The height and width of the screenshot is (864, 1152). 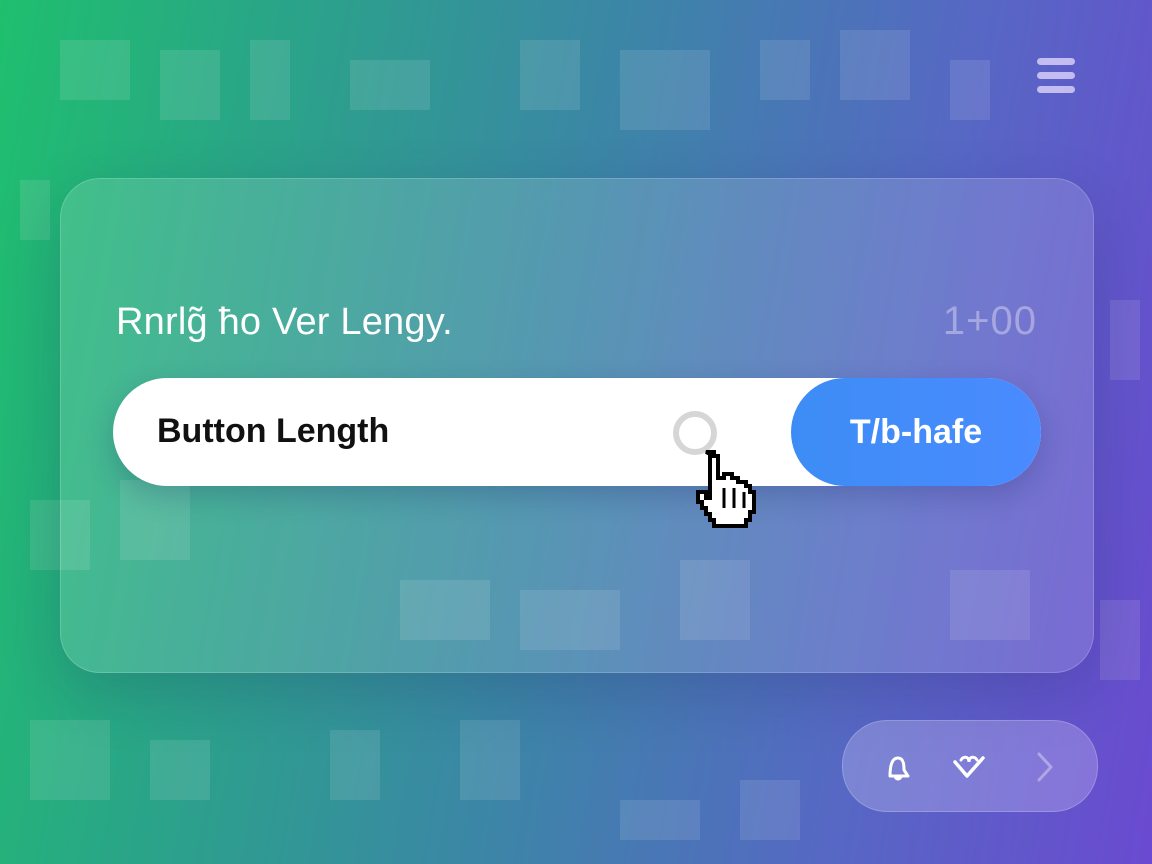 I want to click on card-title: Rnrlg̃ ħo Ver Lengy., so click(x=284, y=322).